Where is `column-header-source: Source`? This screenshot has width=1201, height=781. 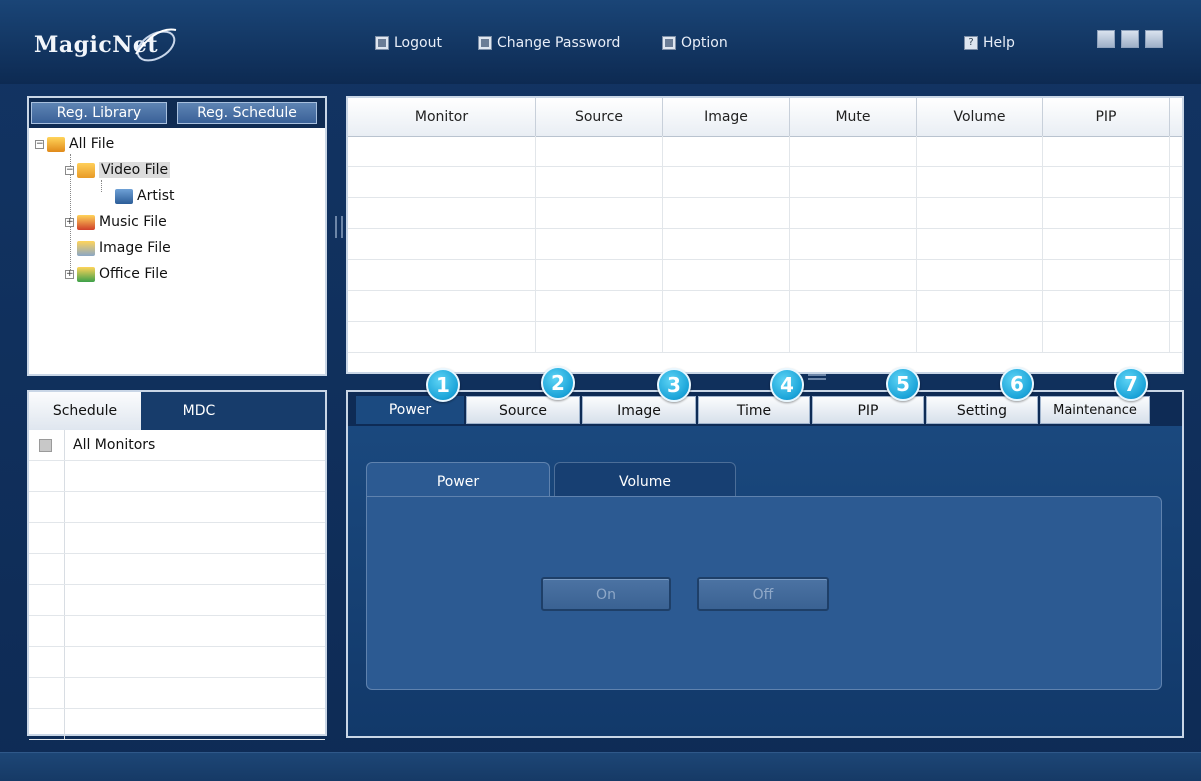 column-header-source: Source is located at coordinates (599, 117).